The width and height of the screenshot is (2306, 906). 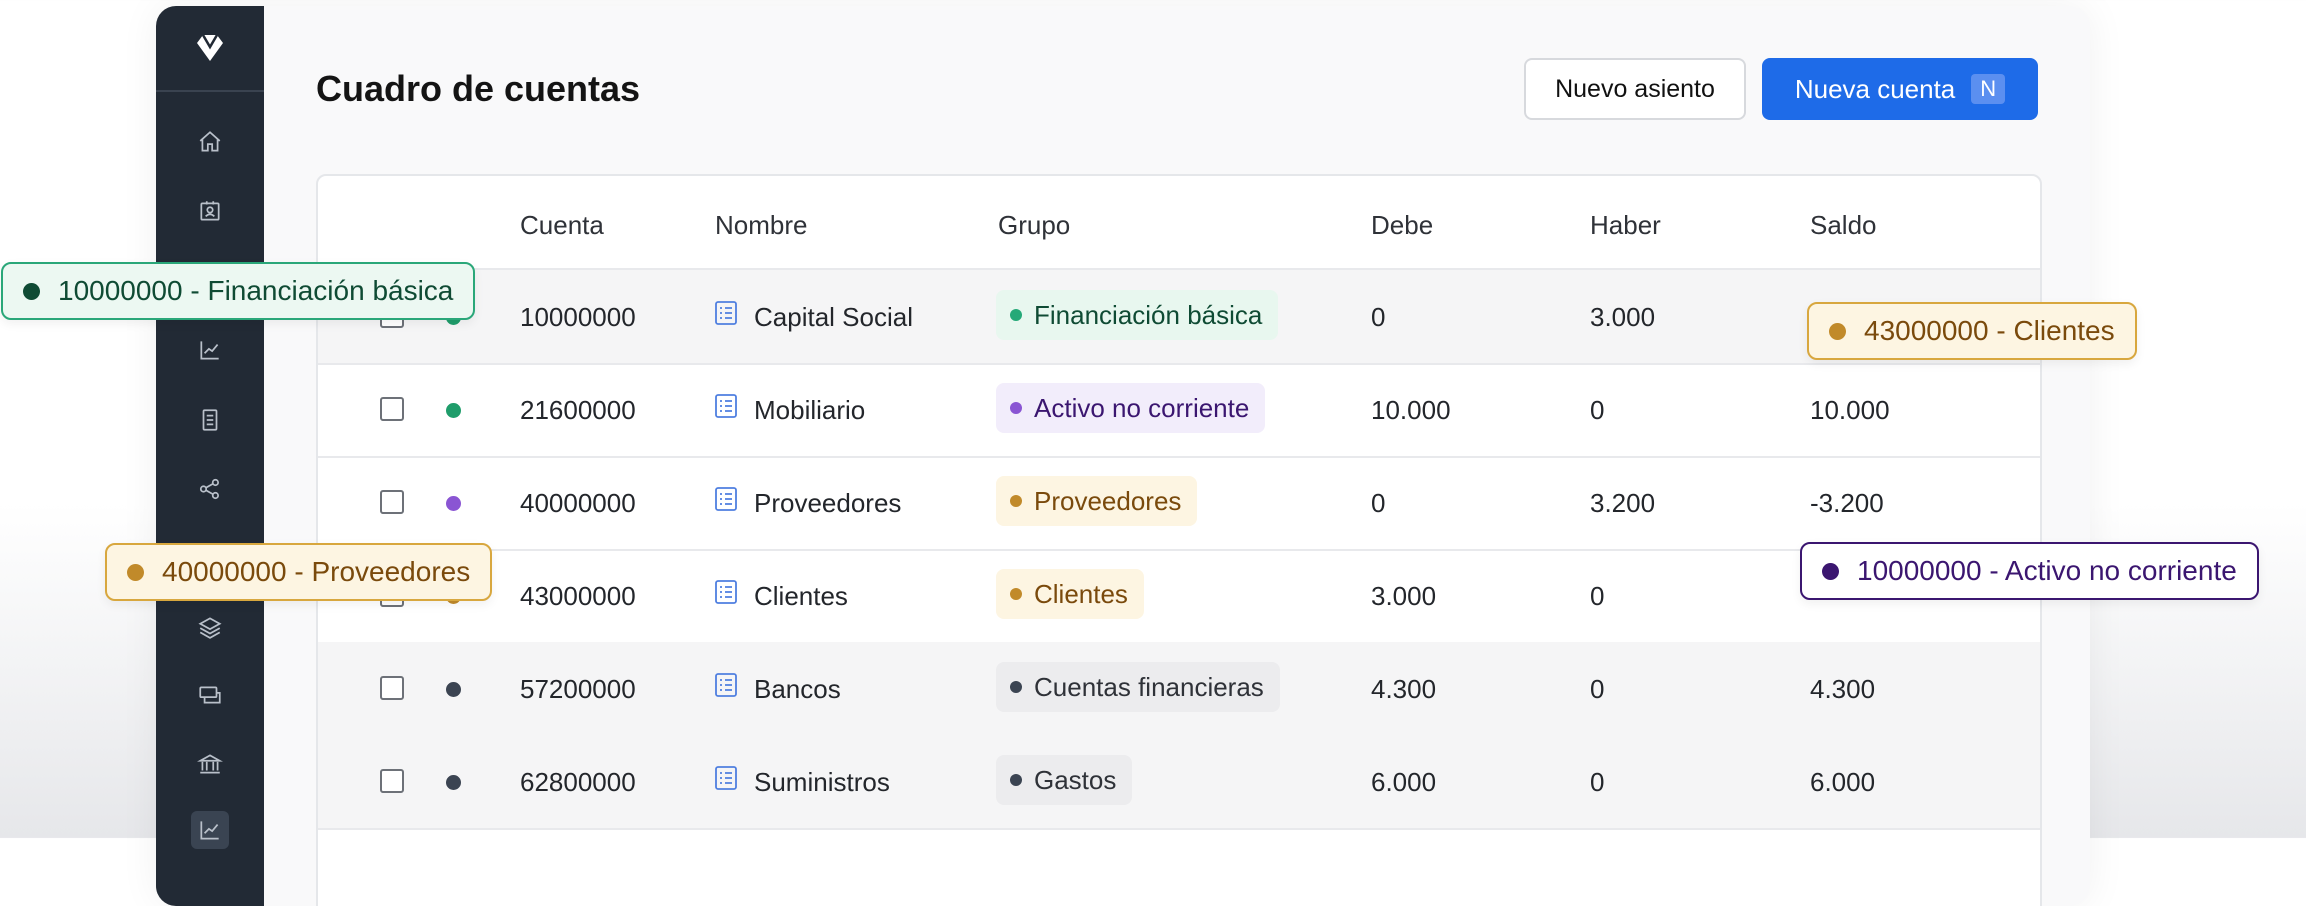 What do you see at coordinates (1411, 410) in the screenshot?
I see `cell-debe: 10.000` at bounding box center [1411, 410].